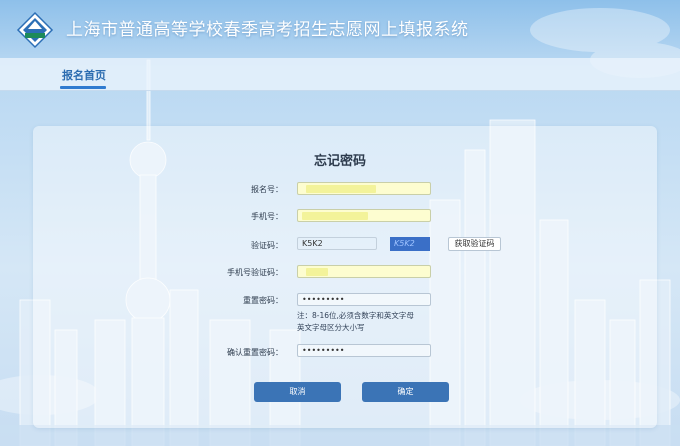 This screenshot has width=680, height=446. I want to click on sms-code-label: 手机号验证码：, so click(255, 272).